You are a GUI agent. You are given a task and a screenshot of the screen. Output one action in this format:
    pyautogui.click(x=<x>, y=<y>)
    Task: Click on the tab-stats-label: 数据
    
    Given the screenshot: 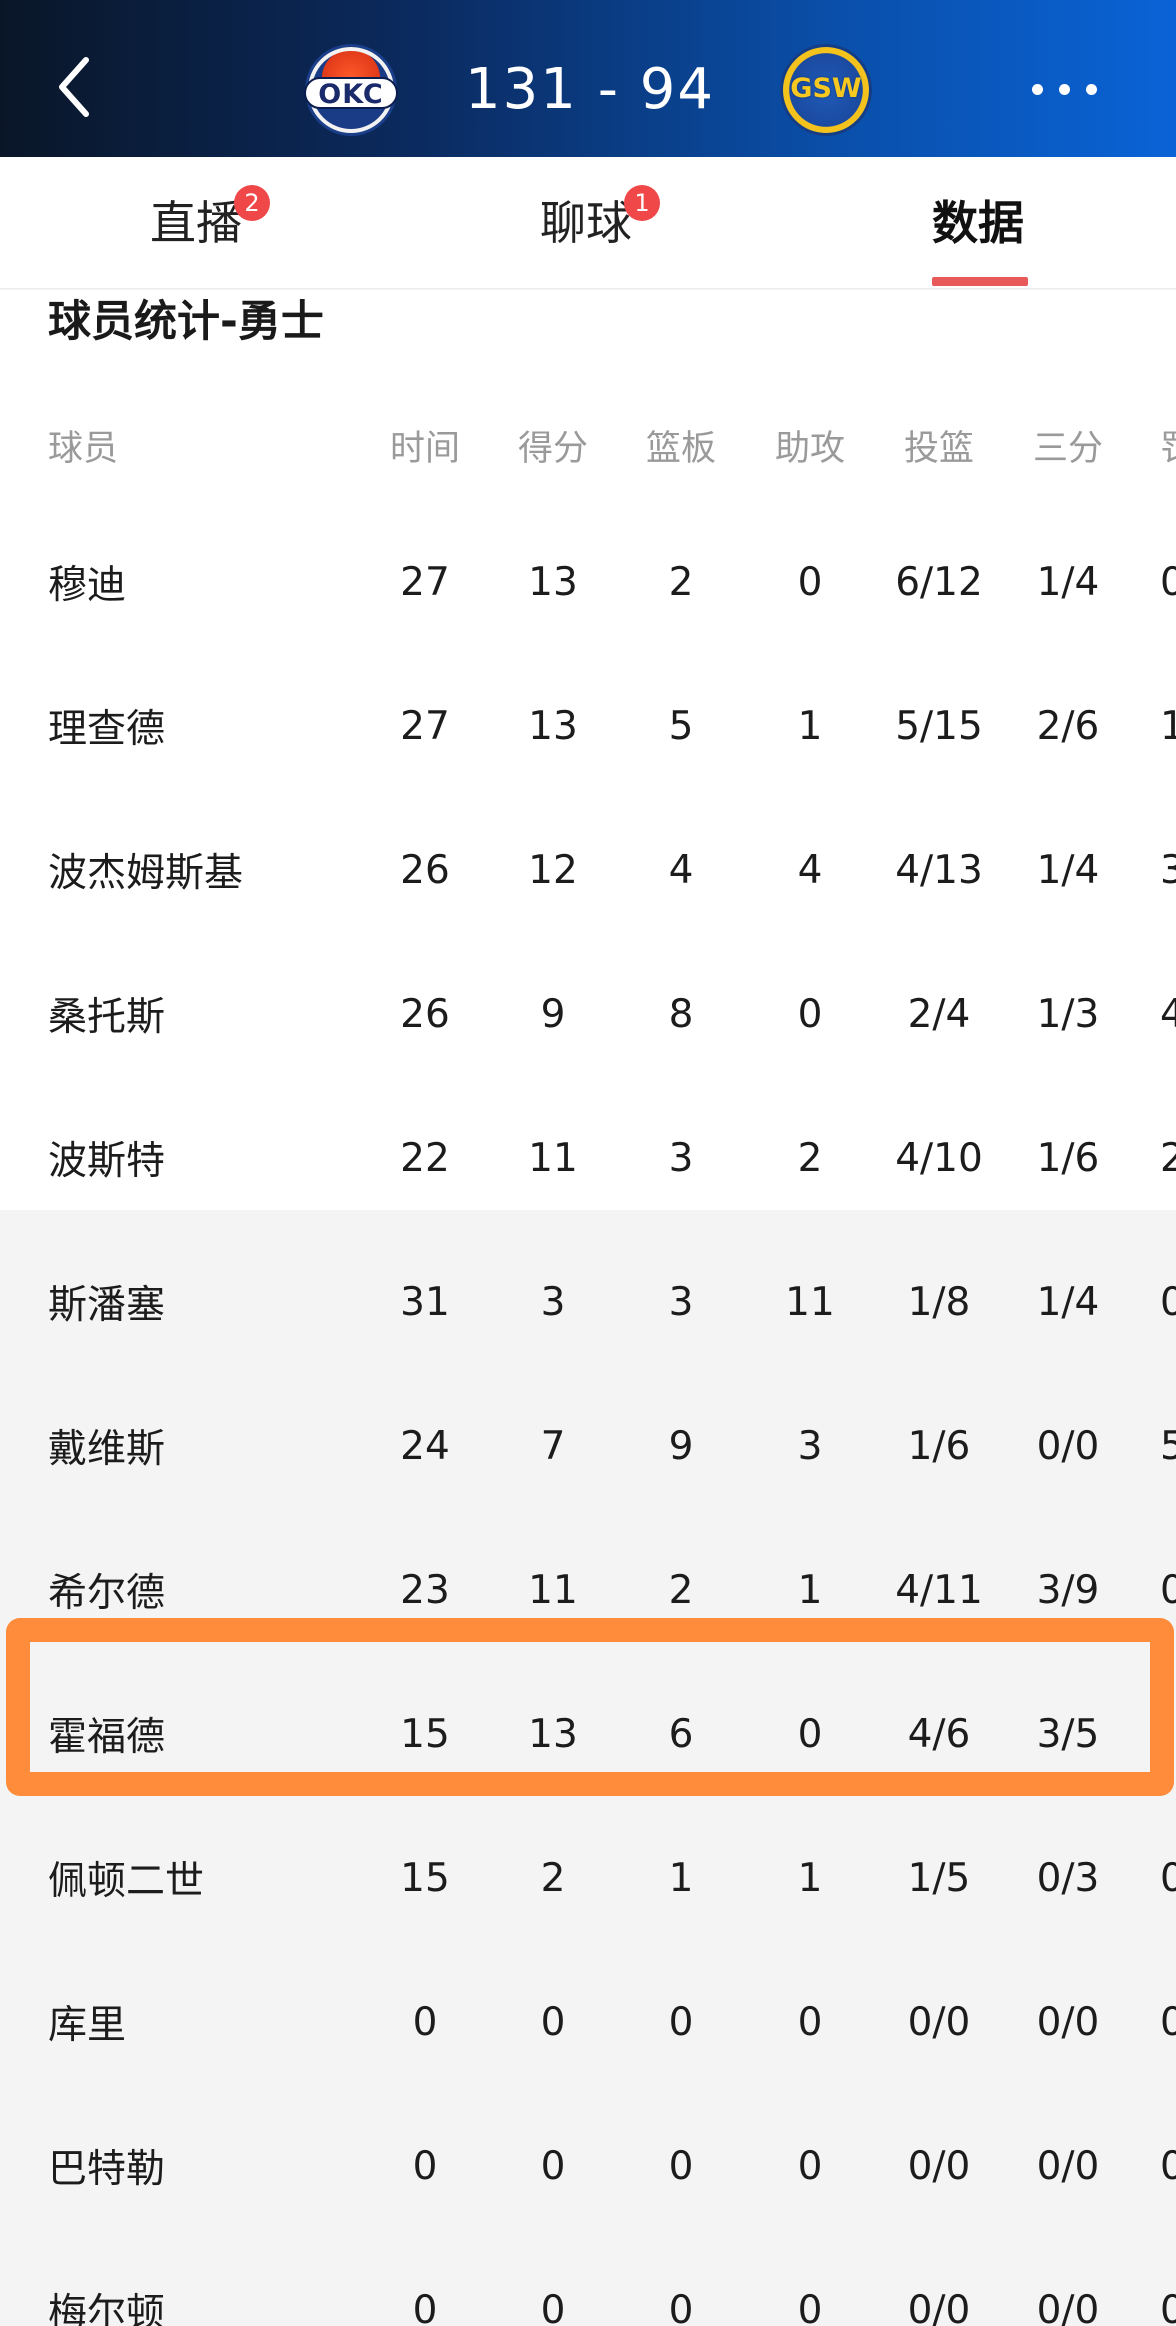 What is the action you would take?
    pyautogui.click(x=978, y=223)
    